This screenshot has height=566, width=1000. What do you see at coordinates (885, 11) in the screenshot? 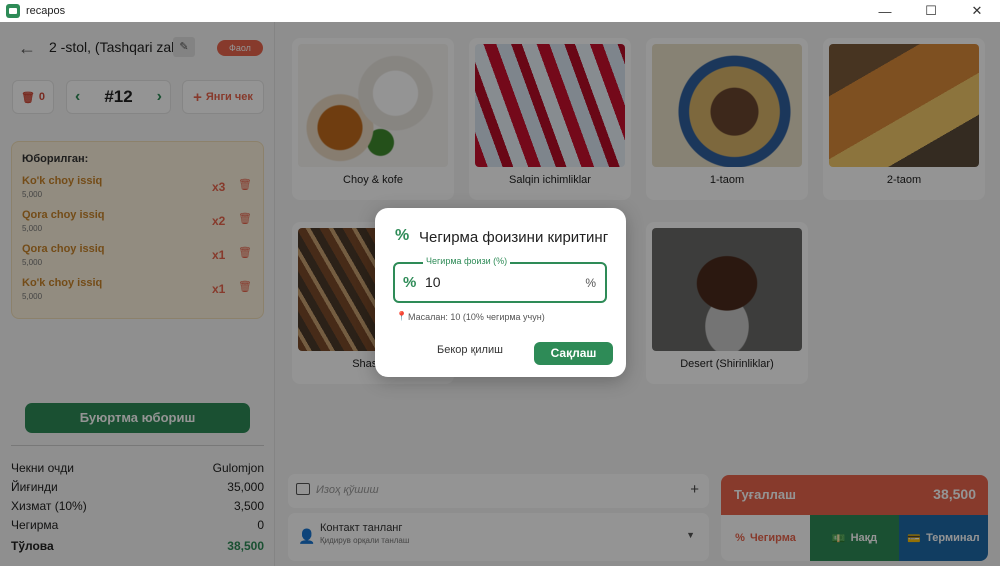
I see `minimize-button: —` at bounding box center [885, 11].